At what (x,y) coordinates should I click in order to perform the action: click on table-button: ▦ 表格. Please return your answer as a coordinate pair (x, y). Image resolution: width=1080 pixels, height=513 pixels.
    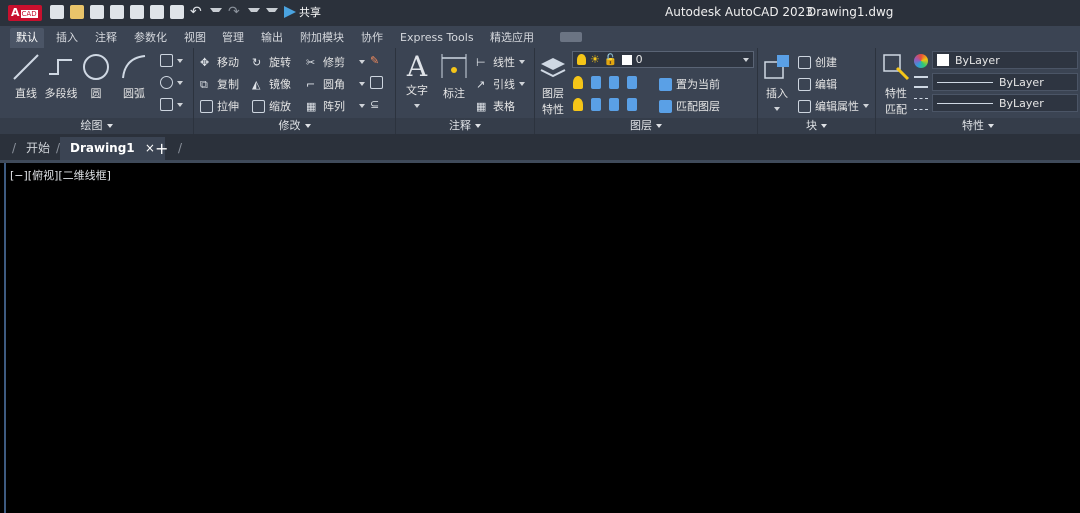
    Looking at the image, I should click on (495, 106).